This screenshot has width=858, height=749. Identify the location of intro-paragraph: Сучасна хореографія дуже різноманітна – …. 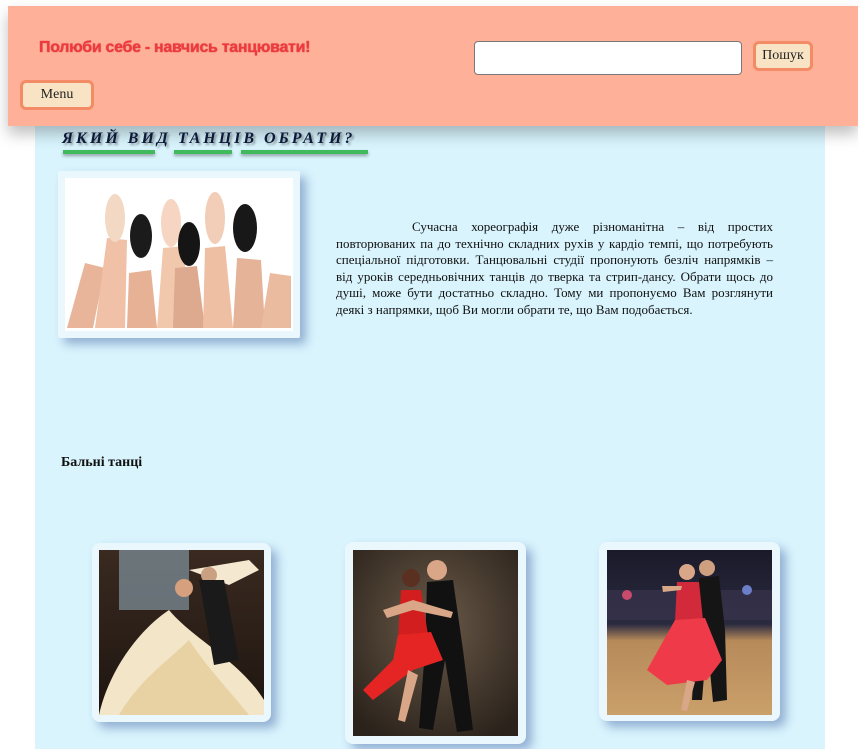
(554, 268).